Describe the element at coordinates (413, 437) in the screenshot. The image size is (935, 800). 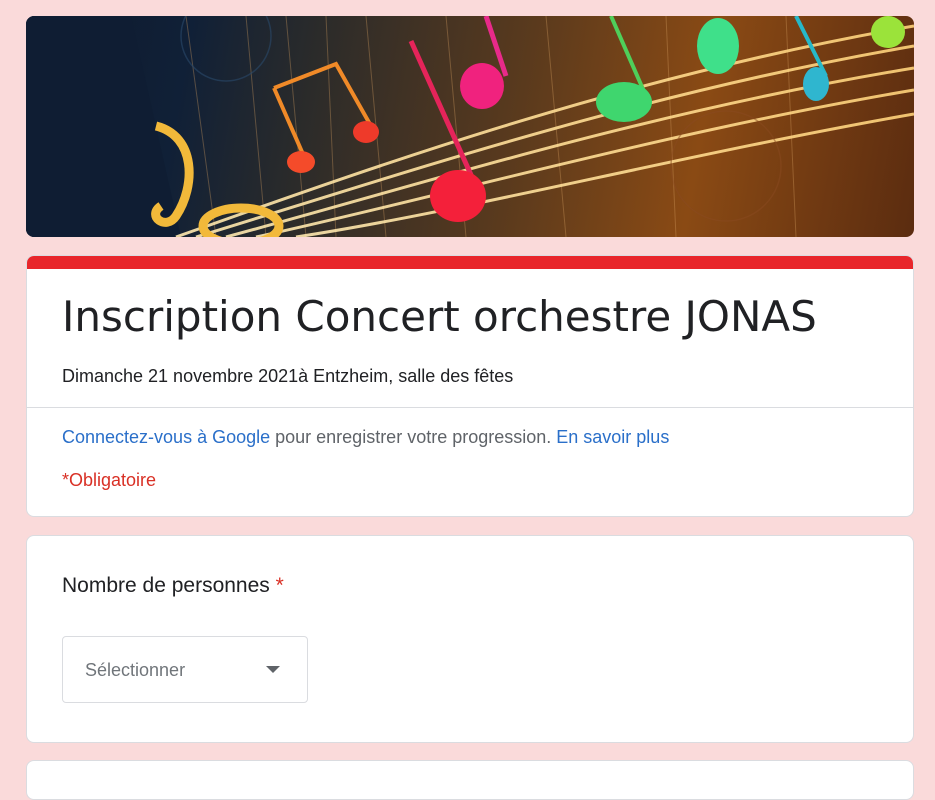
I see `signin-text: pour enregistrer votre progression.` at that location.